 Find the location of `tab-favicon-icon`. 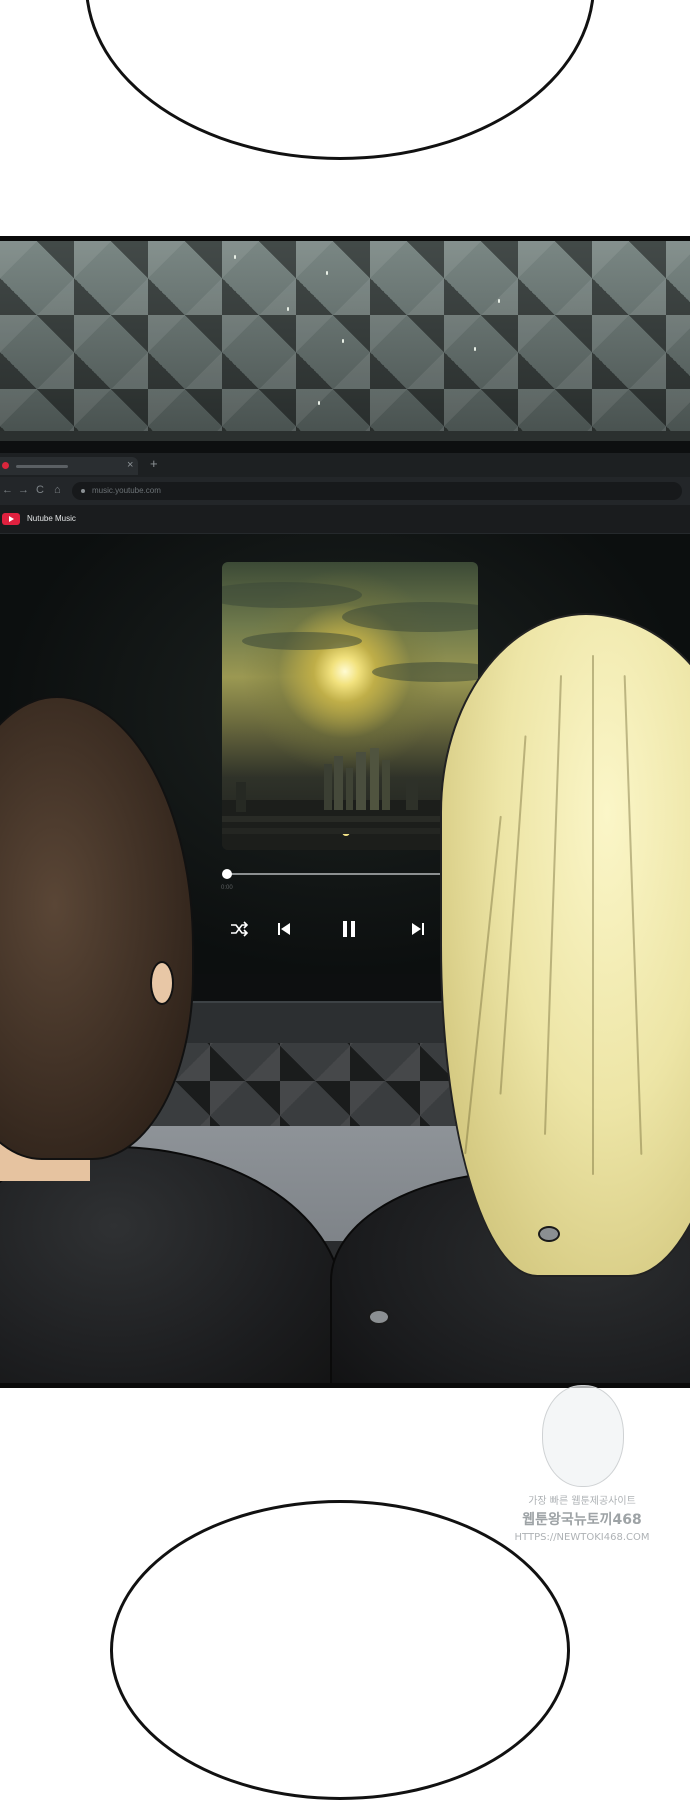

tab-favicon-icon is located at coordinates (5, 465).